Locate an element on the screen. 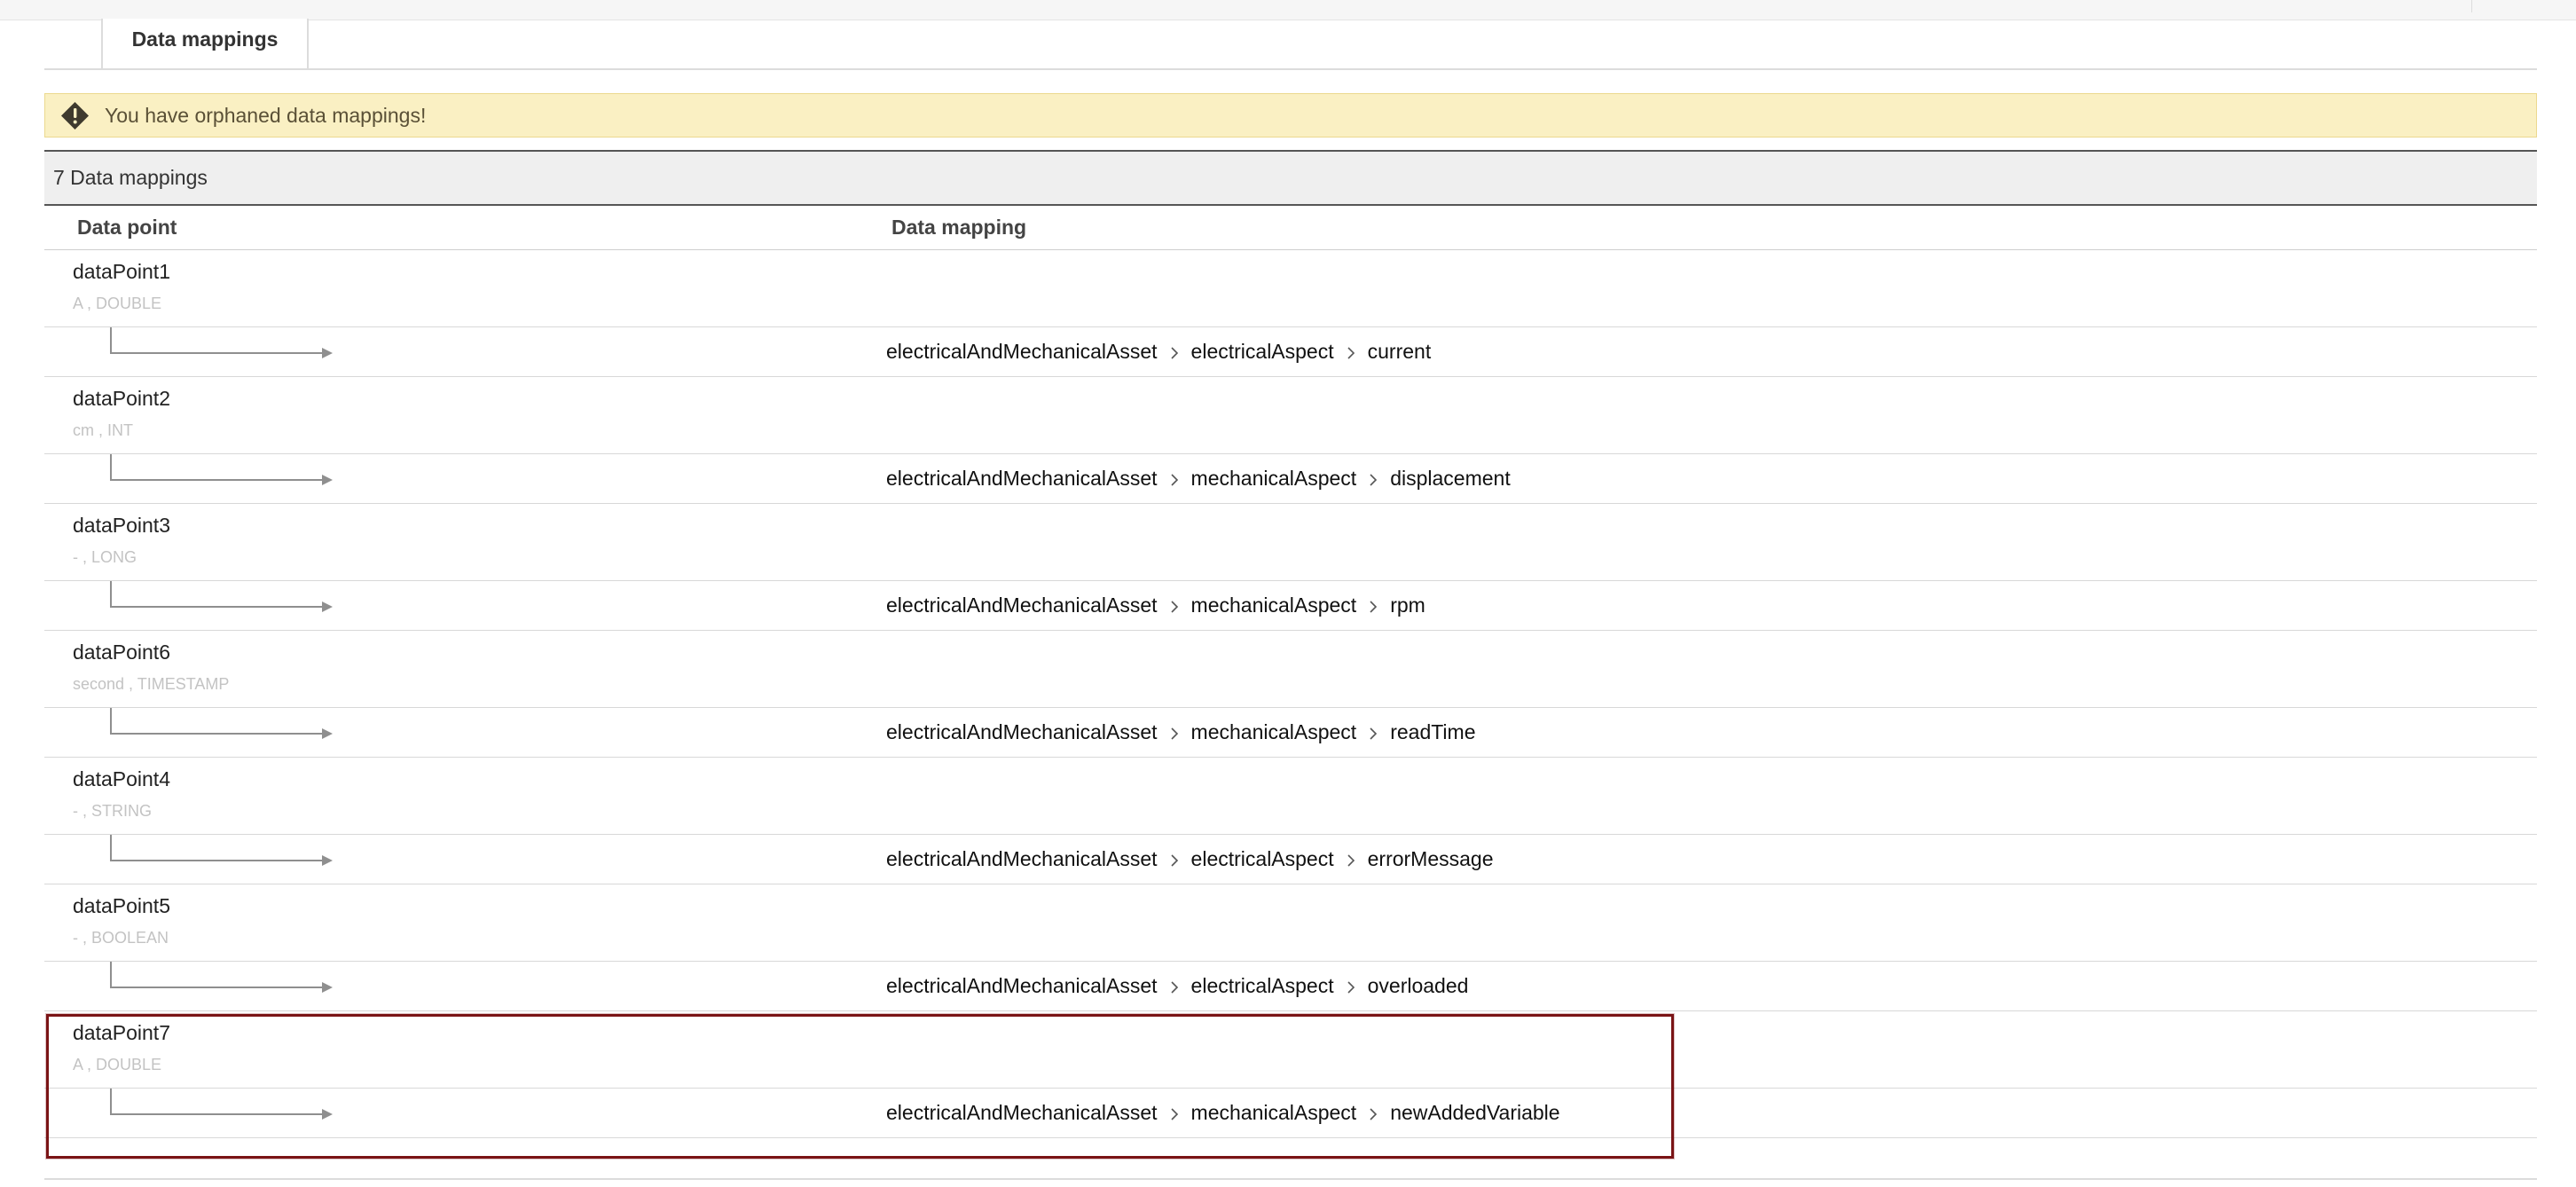 Image resolution: width=2576 pixels, height=1187 pixels. data-point-unit-type: cm , INT is located at coordinates (103, 430).